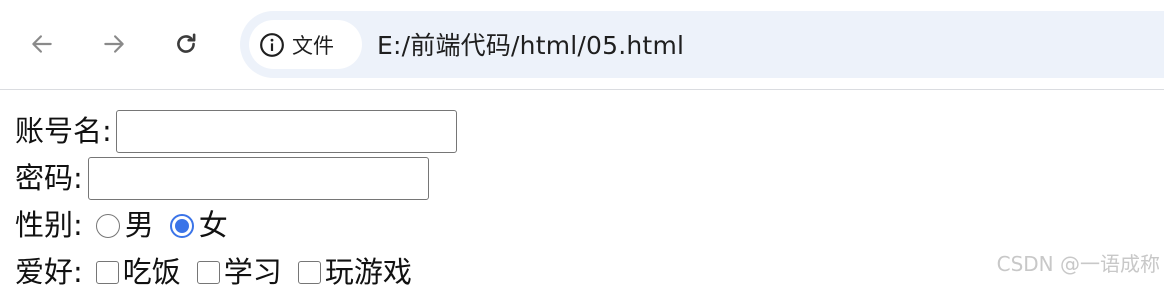  What do you see at coordinates (258, 178) in the screenshot?
I see `password-input` at bounding box center [258, 178].